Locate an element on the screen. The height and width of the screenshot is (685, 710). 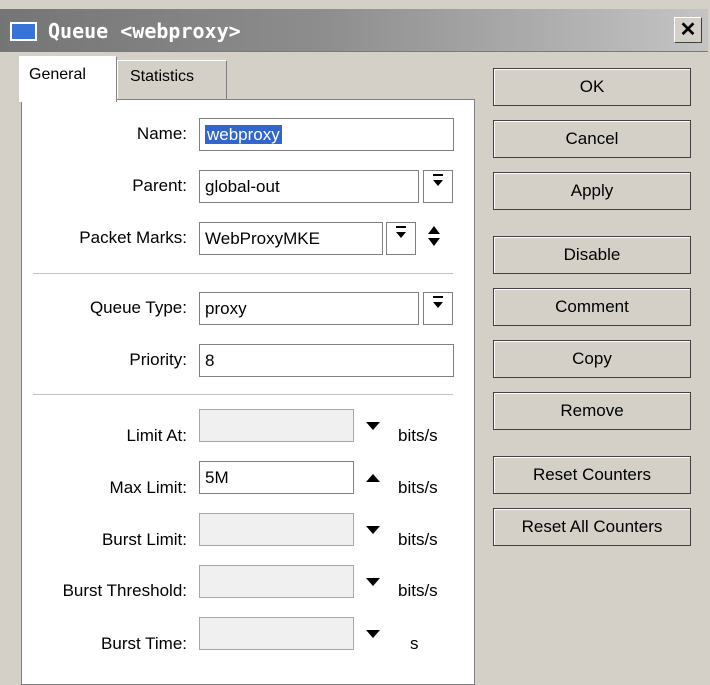
copy-button: Copy is located at coordinates (592, 359).